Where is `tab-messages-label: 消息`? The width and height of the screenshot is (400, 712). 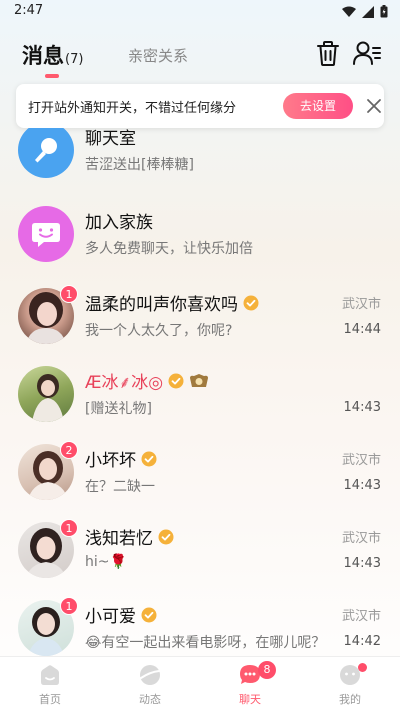
tab-messages-label: 消息 is located at coordinates (43, 56).